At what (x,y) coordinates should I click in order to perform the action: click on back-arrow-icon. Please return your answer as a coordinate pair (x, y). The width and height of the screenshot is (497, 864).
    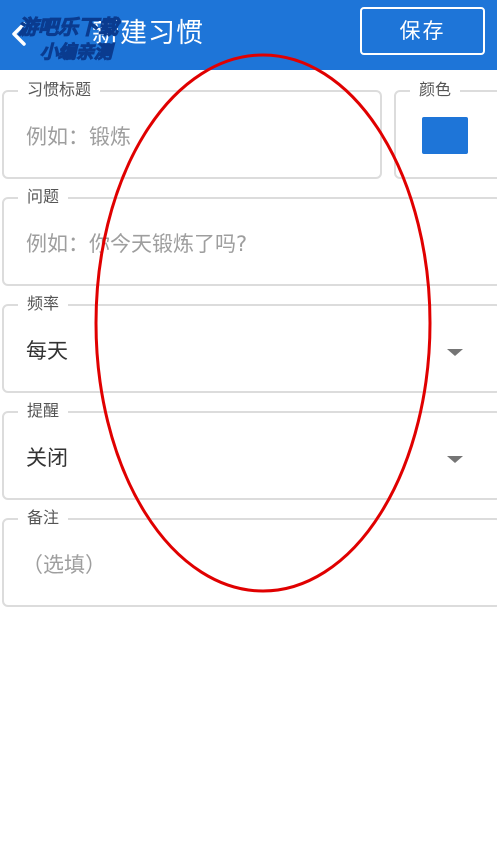
    Looking at the image, I should click on (19, 34).